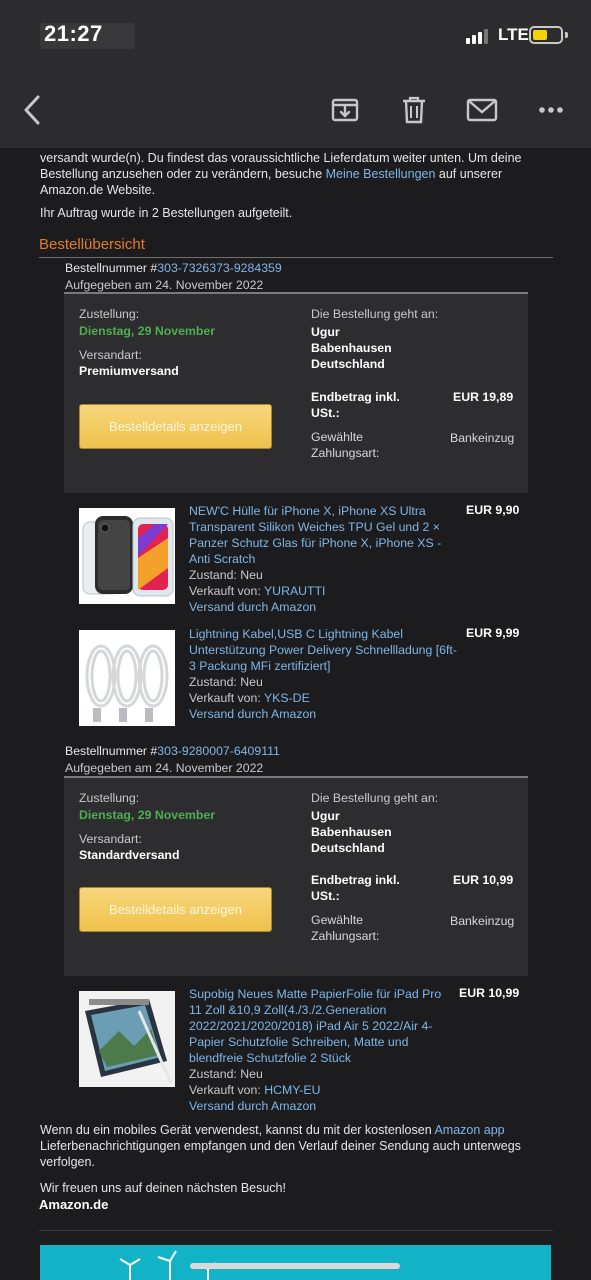 The height and width of the screenshot is (1280, 591). Describe the element at coordinates (295, 591) in the screenshot. I see `seller-link: YURAUTTI` at that location.